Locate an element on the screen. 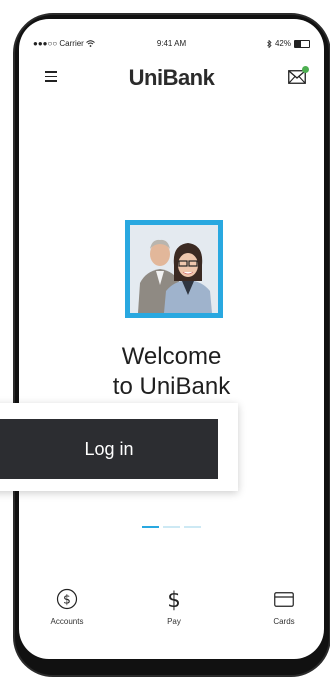 The image size is (330, 677). battery-icon is located at coordinates (302, 43).